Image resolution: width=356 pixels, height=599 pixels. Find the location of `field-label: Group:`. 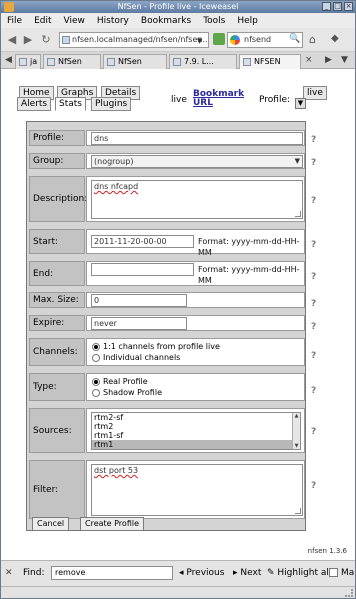

field-label: Group: is located at coordinates (57, 161).